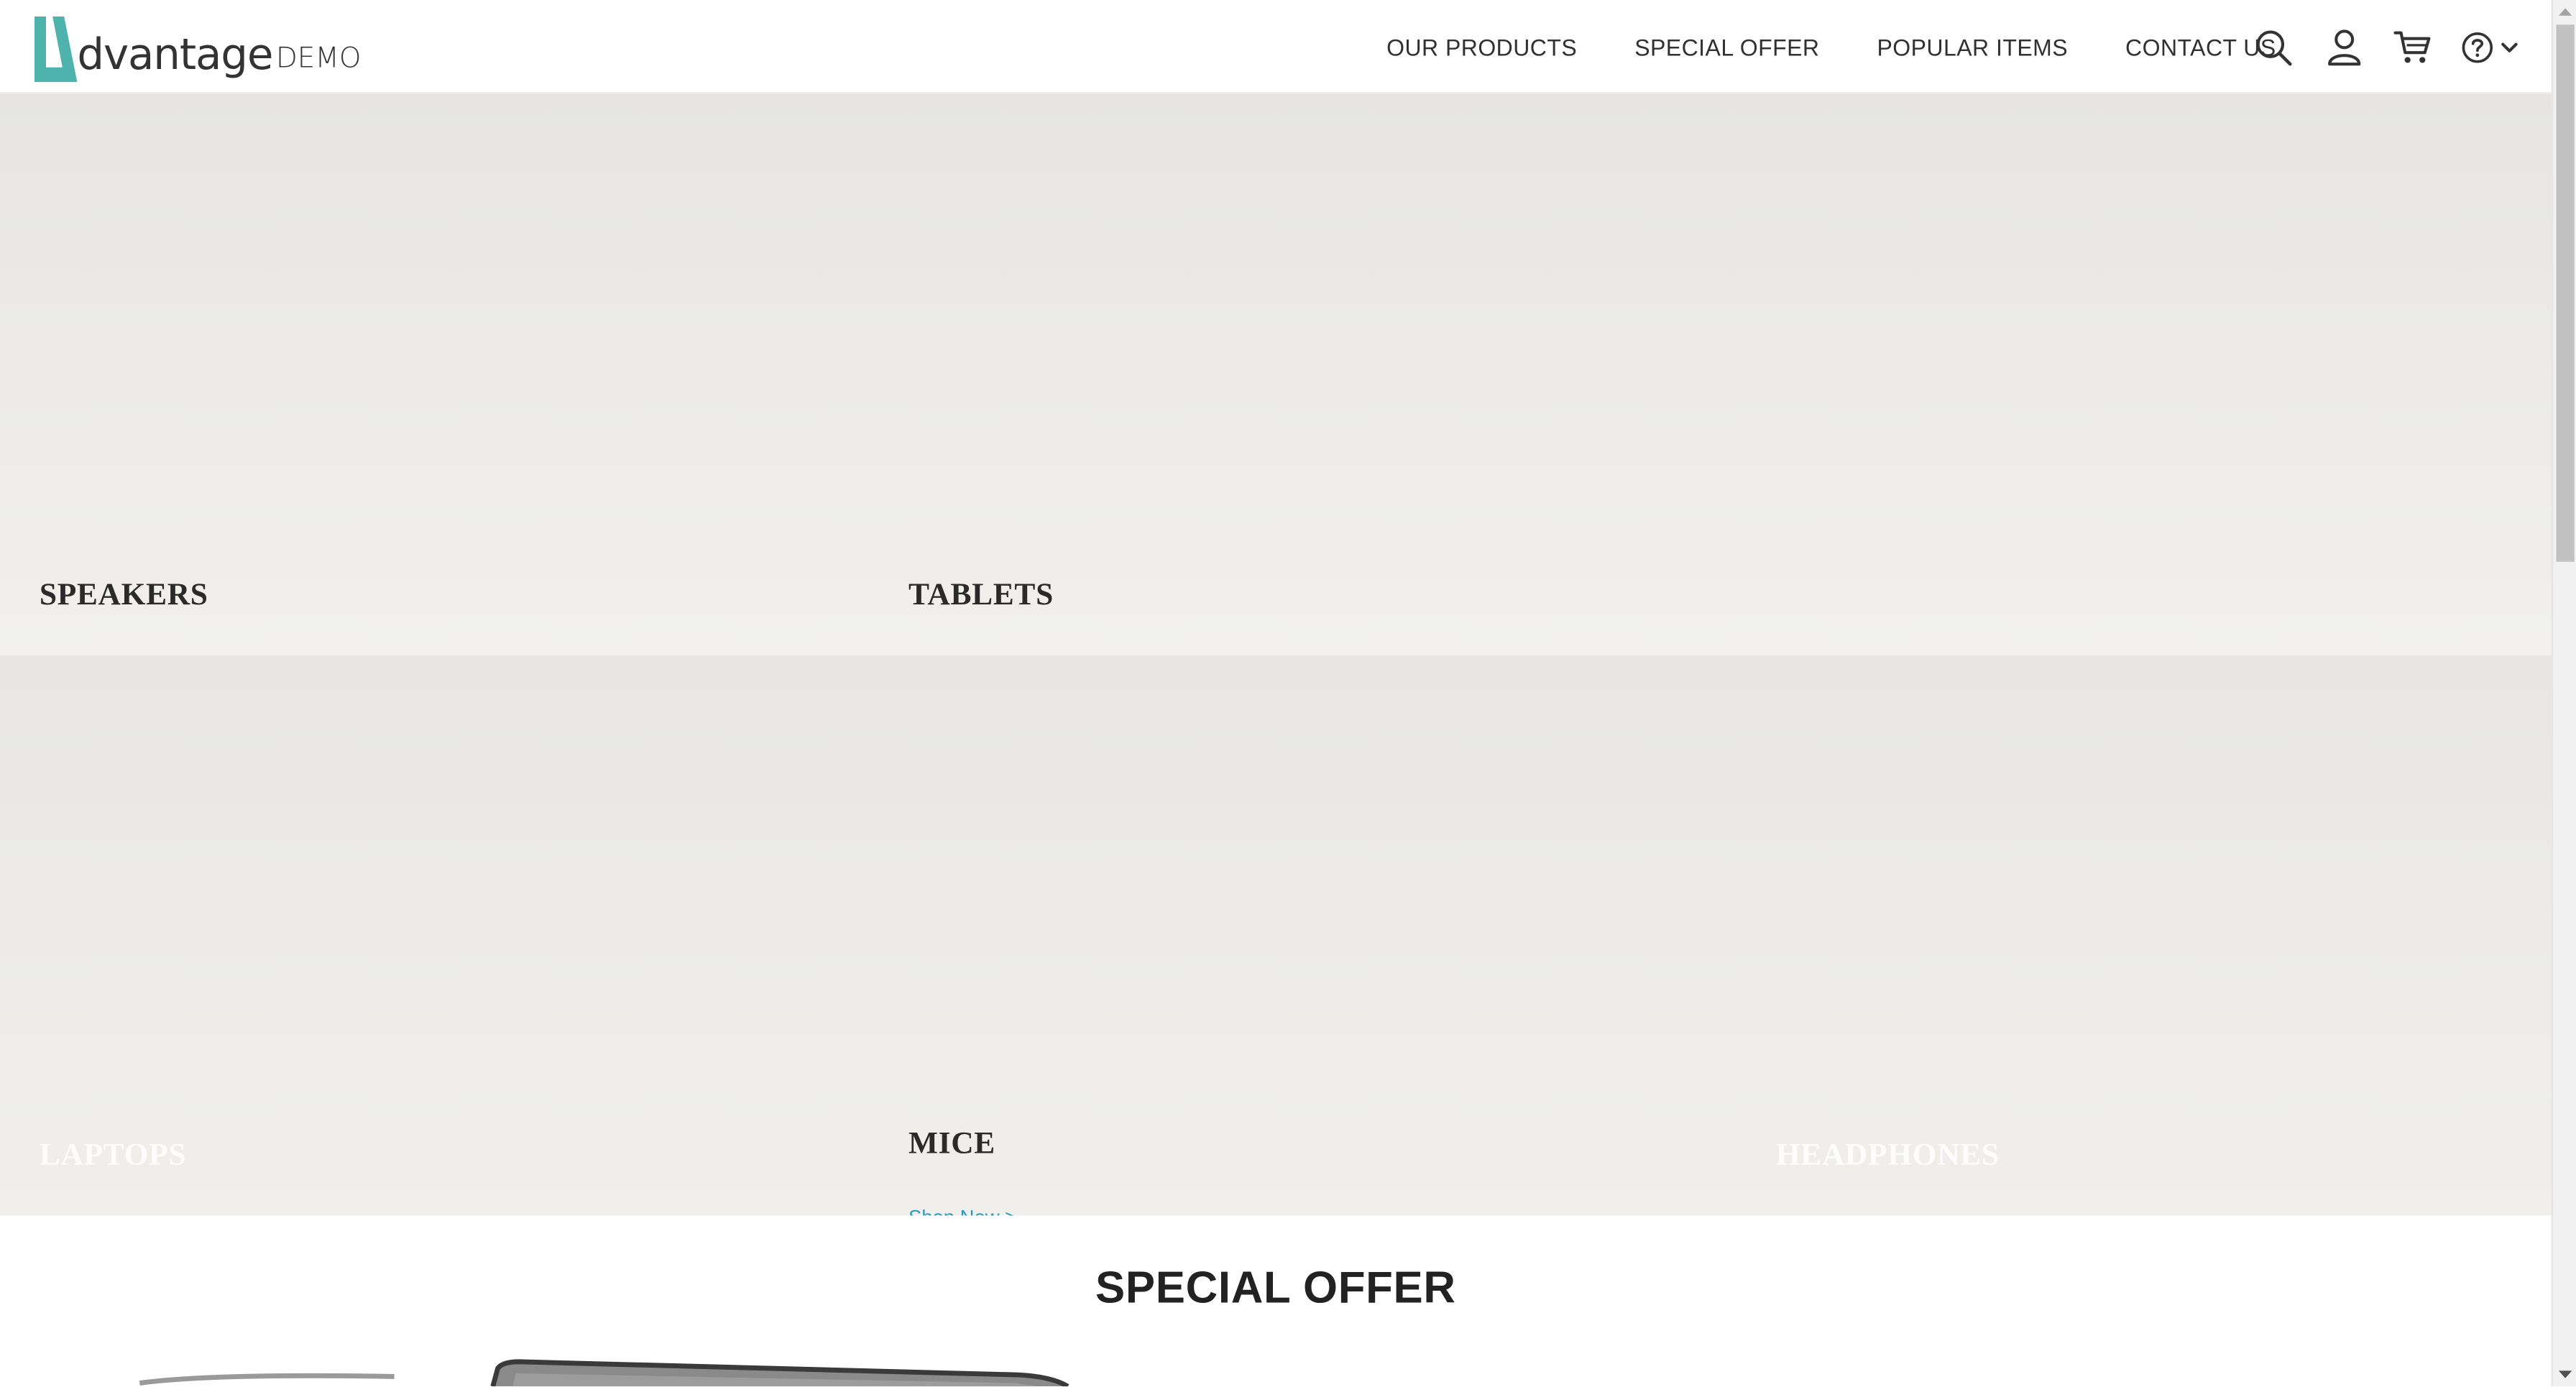 The image size is (2576, 1387). I want to click on search-icon, so click(2274, 48).